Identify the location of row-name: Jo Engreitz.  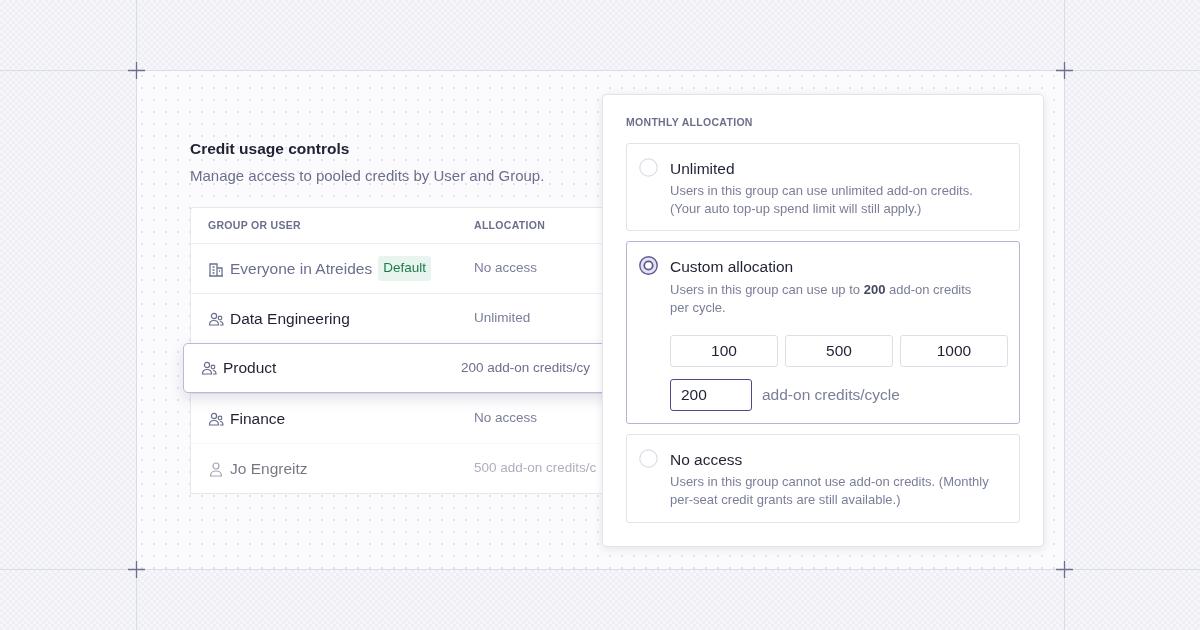
(269, 468).